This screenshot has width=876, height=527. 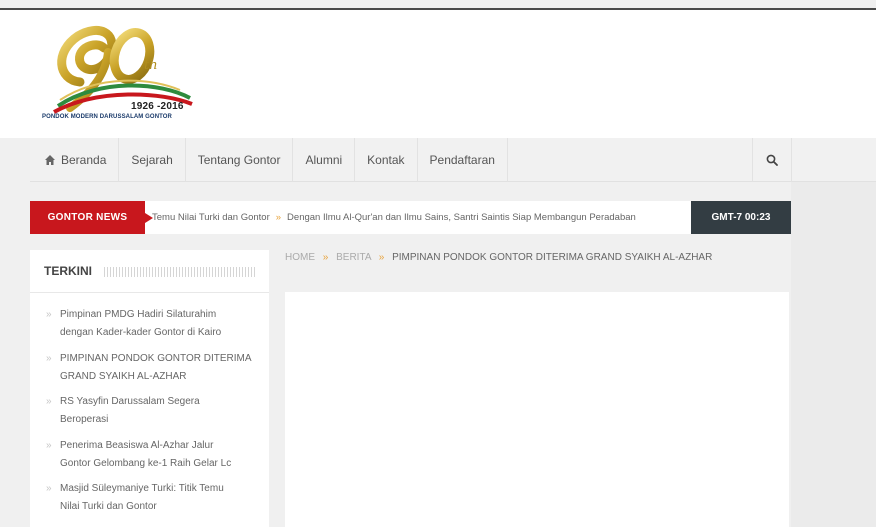 I want to click on ticker-item: Temu Nilai Turki dan Gontor, so click(x=211, y=217).